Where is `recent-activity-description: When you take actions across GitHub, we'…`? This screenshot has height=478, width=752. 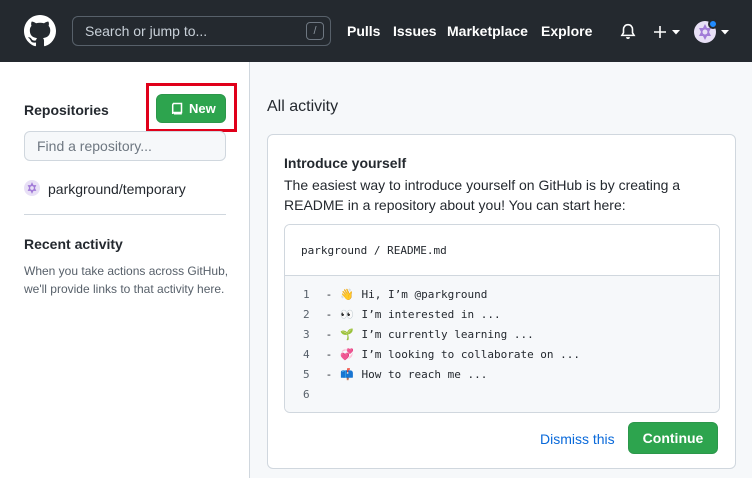
recent-activity-description: When you take actions across GitHub, we'… is located at coordinates (126, 280).